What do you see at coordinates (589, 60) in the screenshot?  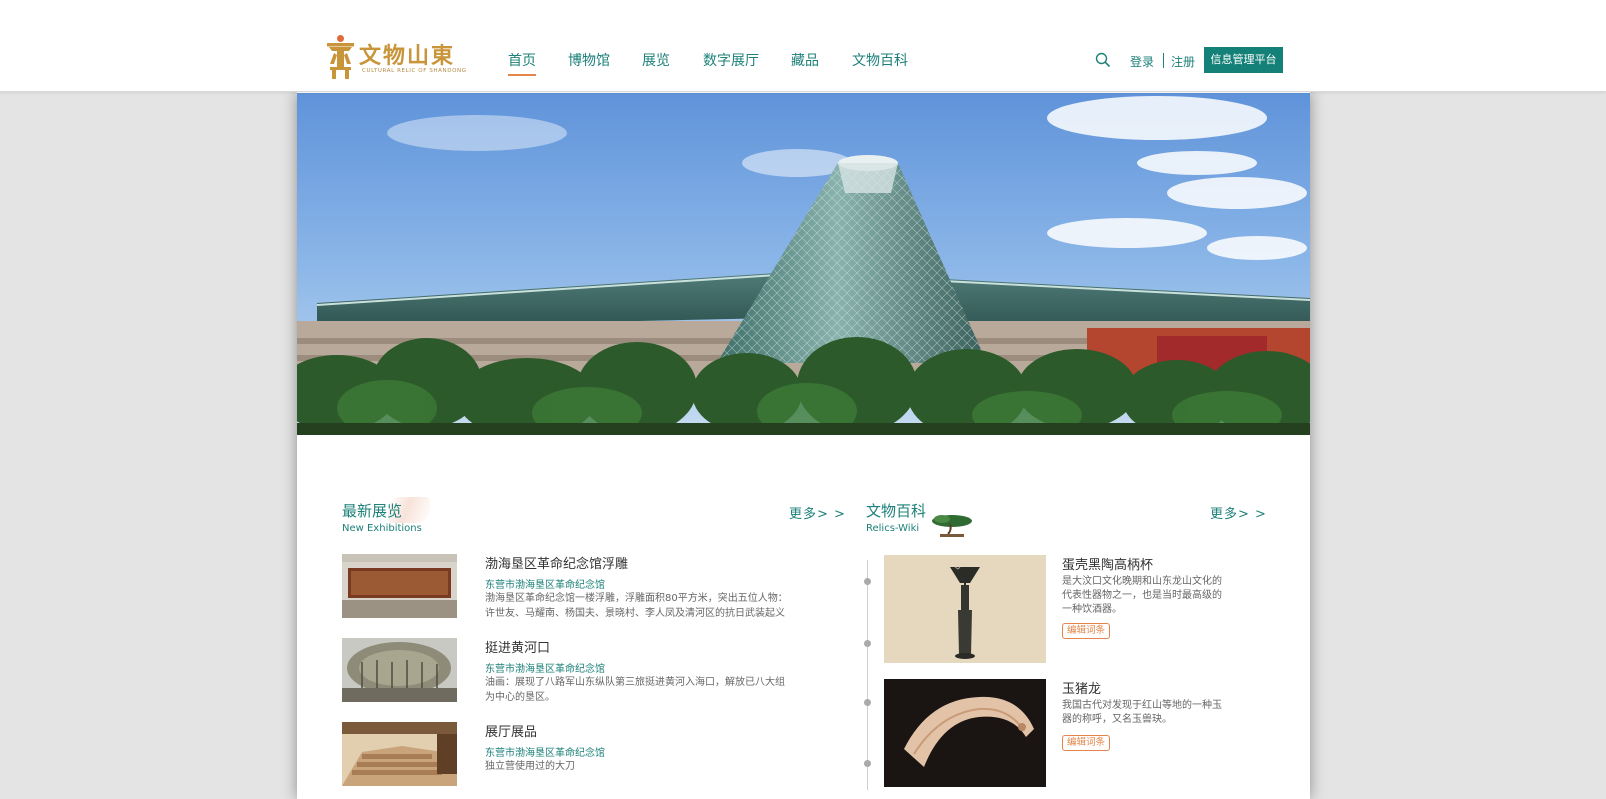 I see `nav-item-museums: 博物馆` at bounding box center [589, 60].